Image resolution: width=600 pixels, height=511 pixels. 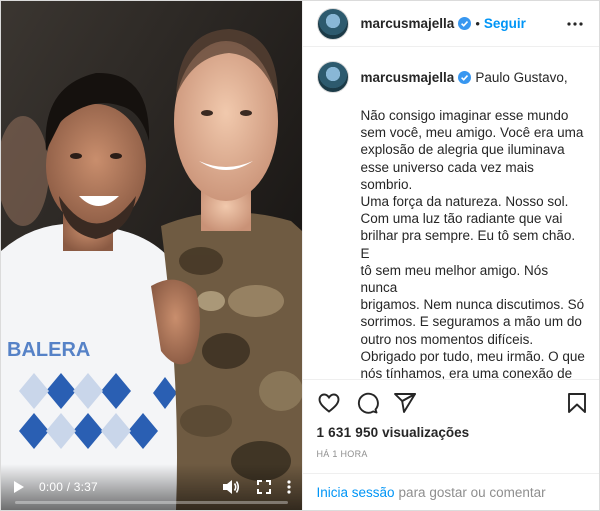 I want to click on comment-icon, so click(x=367, y=403).